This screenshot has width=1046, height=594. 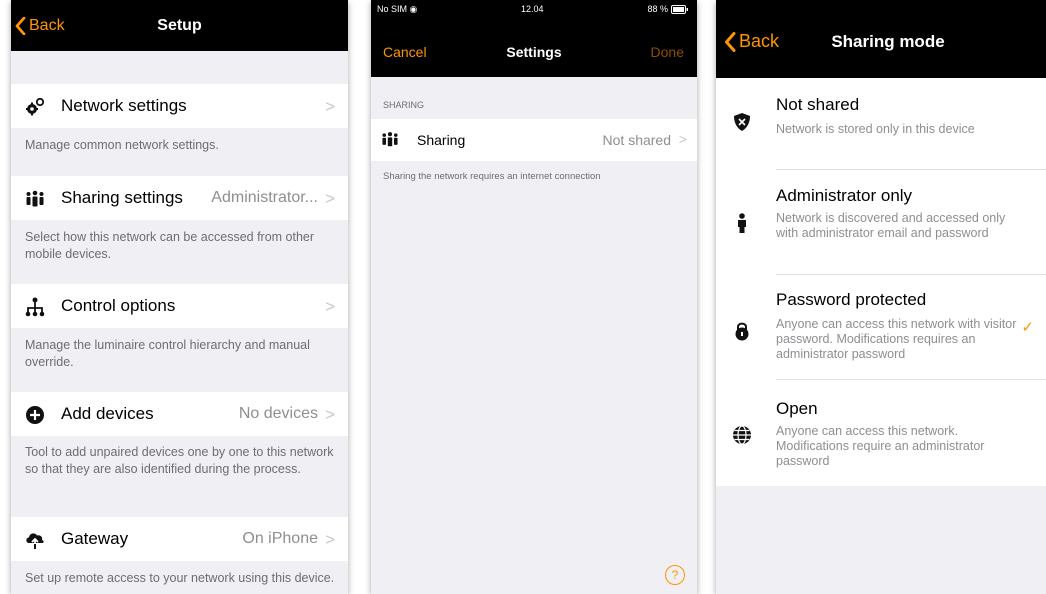 What do you see at coordinates (404, 105) in the screenshot?
I see `section-header: SHARING` at bounding box center [404, 105].